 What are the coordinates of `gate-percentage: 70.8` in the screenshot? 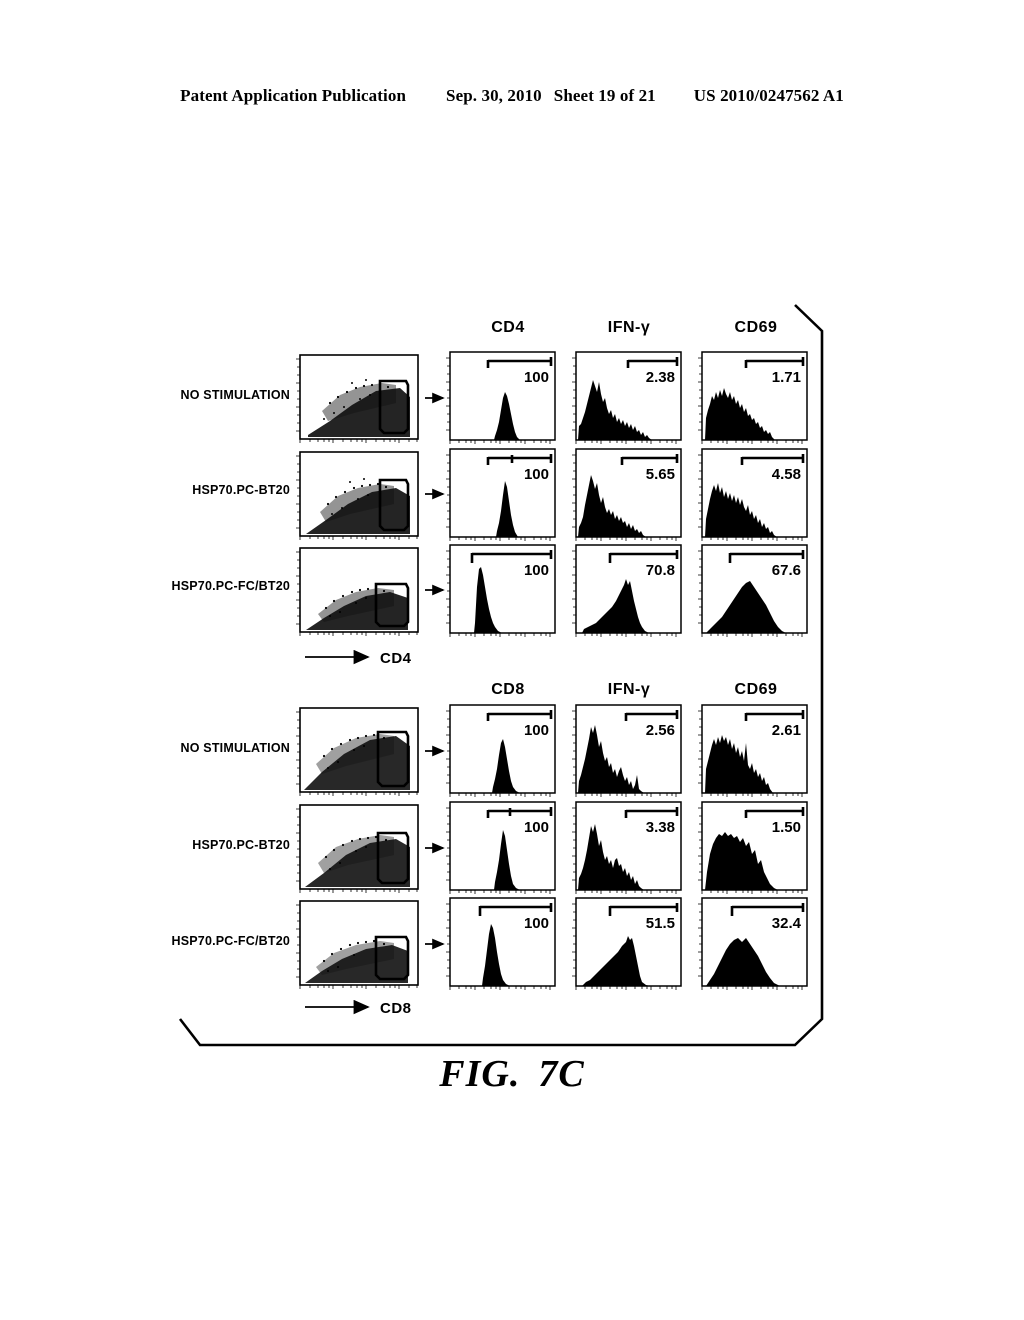 It's located at (660, 570).